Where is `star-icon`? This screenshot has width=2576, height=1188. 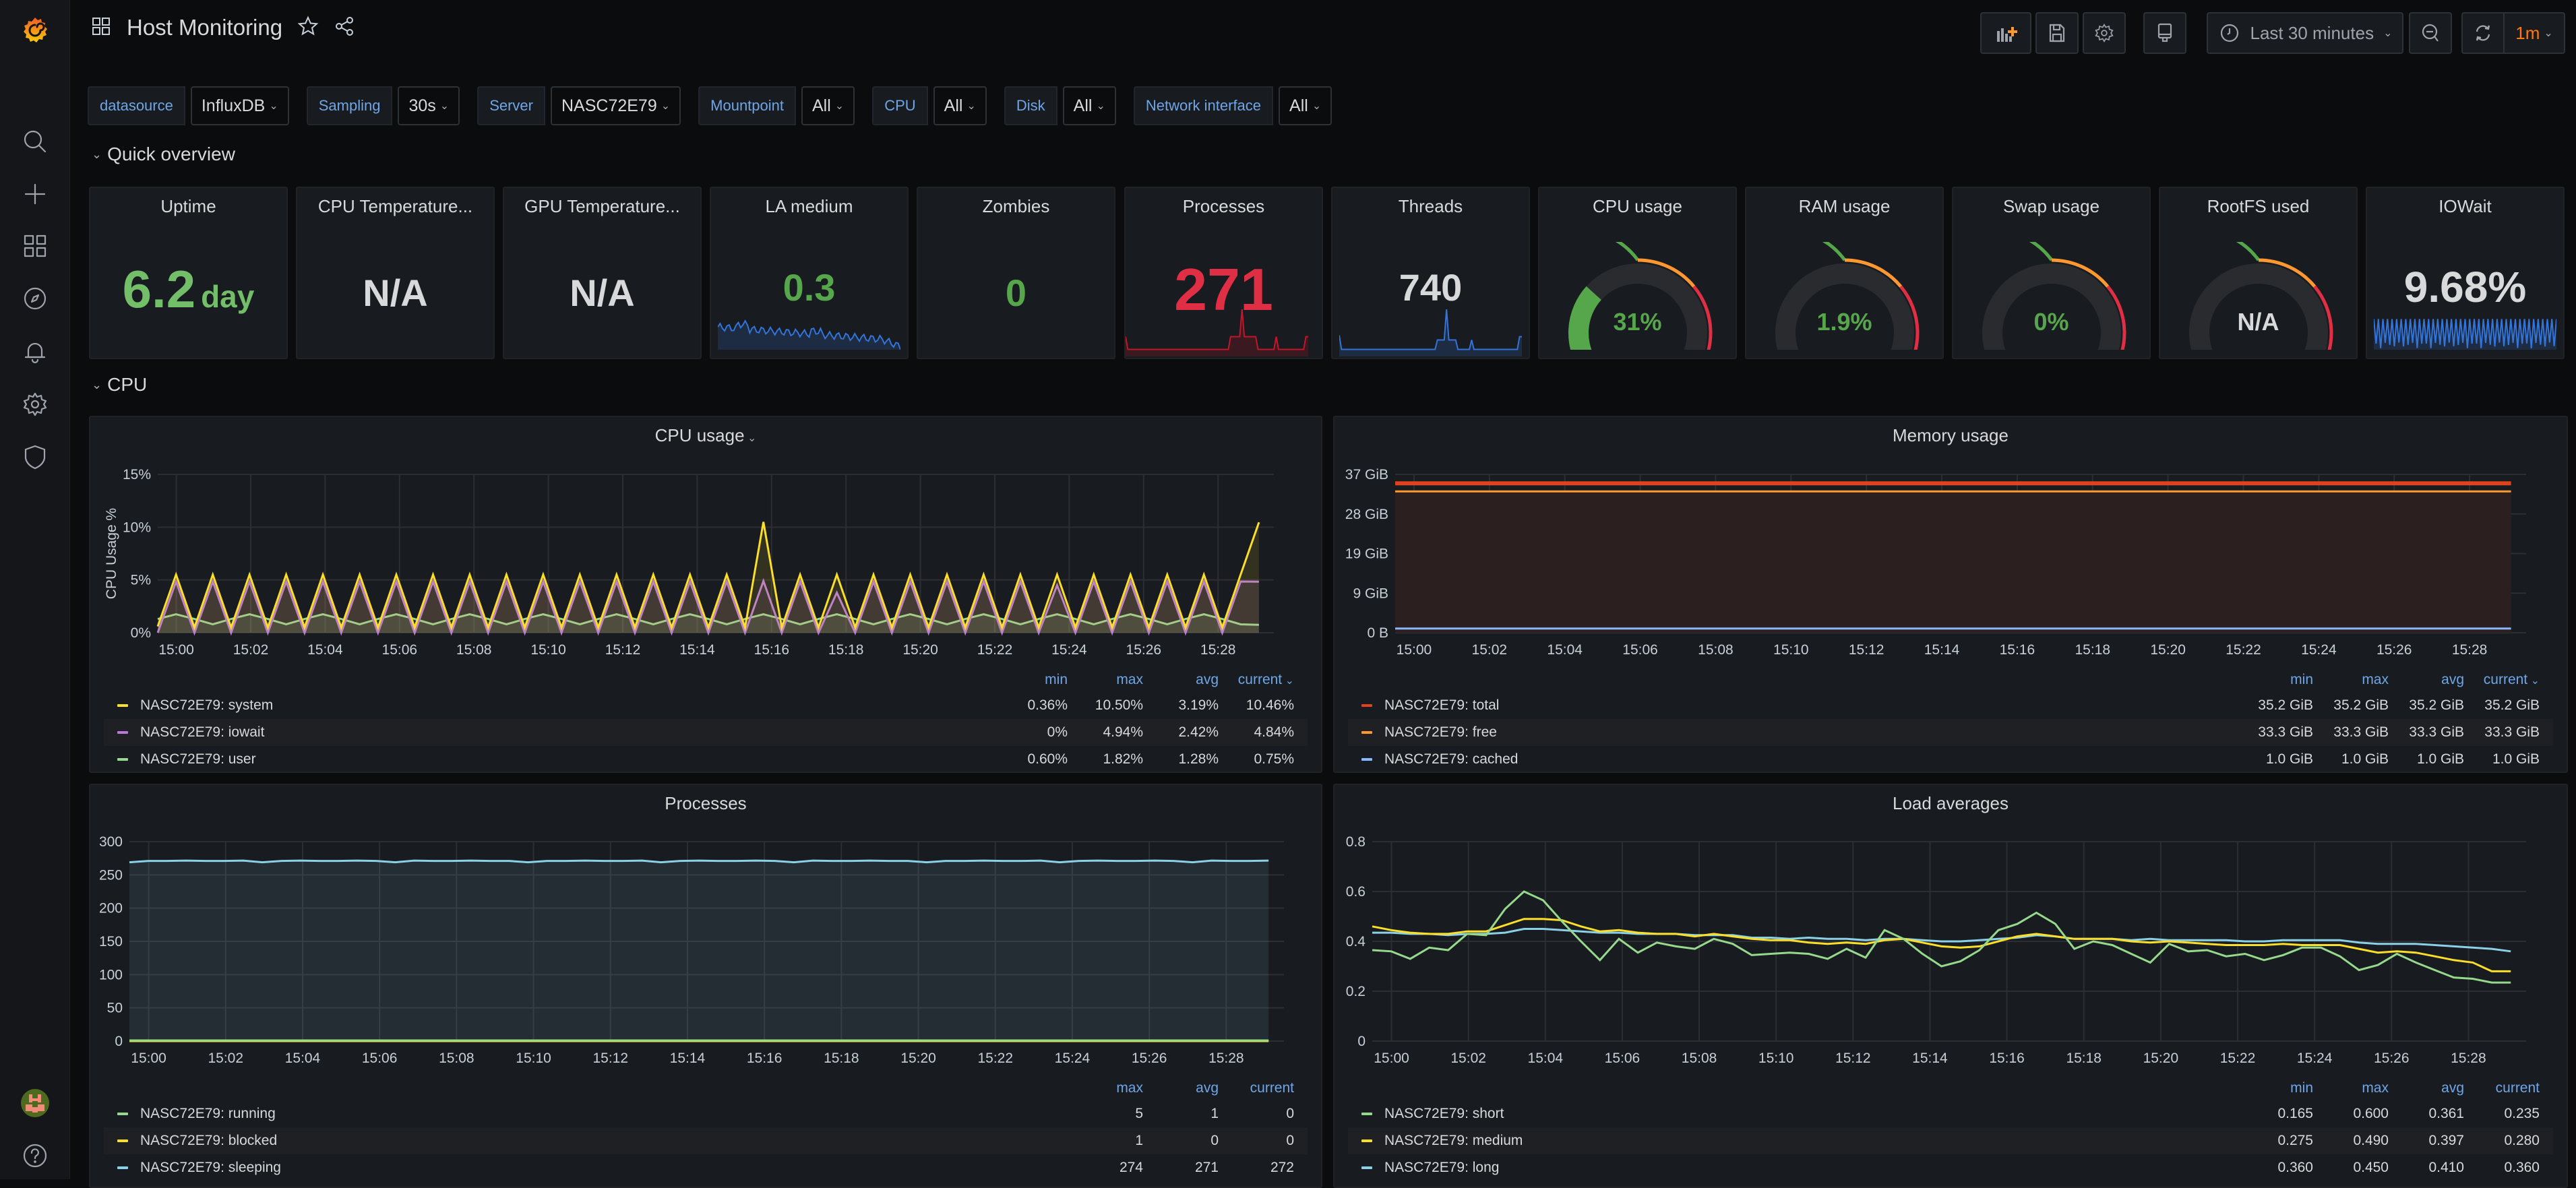
star-icon is located at coordinates (308, 27).